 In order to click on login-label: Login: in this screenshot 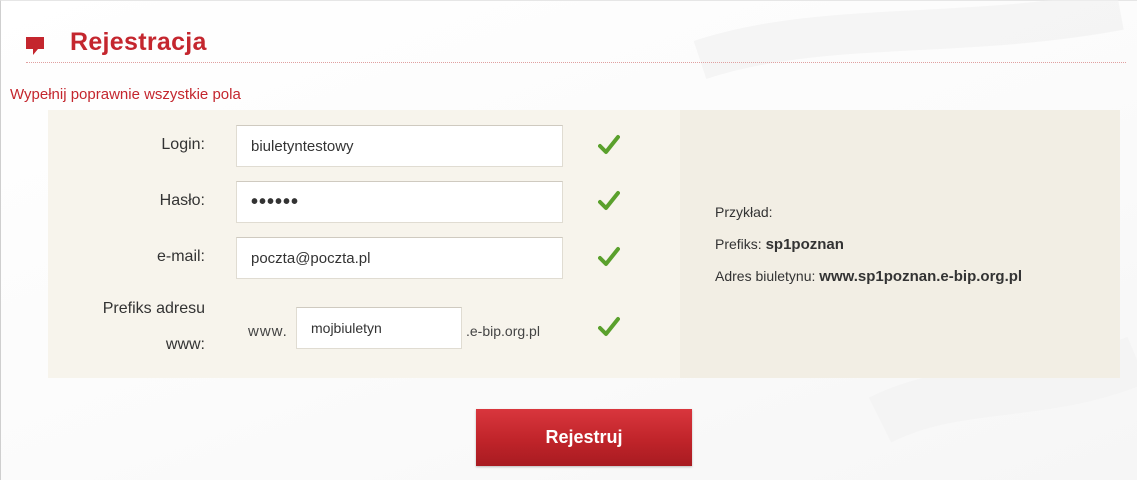, I will do `click(183, 144)`.